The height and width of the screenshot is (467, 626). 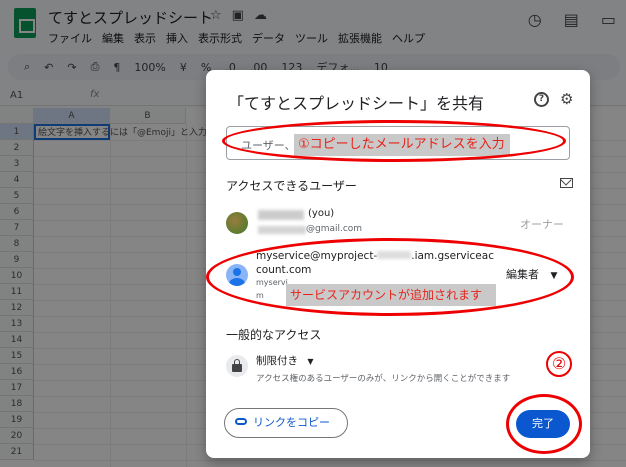 What do you see at coordinates (310, 361) in the screenshot?
I see `restriction-dropdown-icon: ▼` at bounding box center [310, 361].